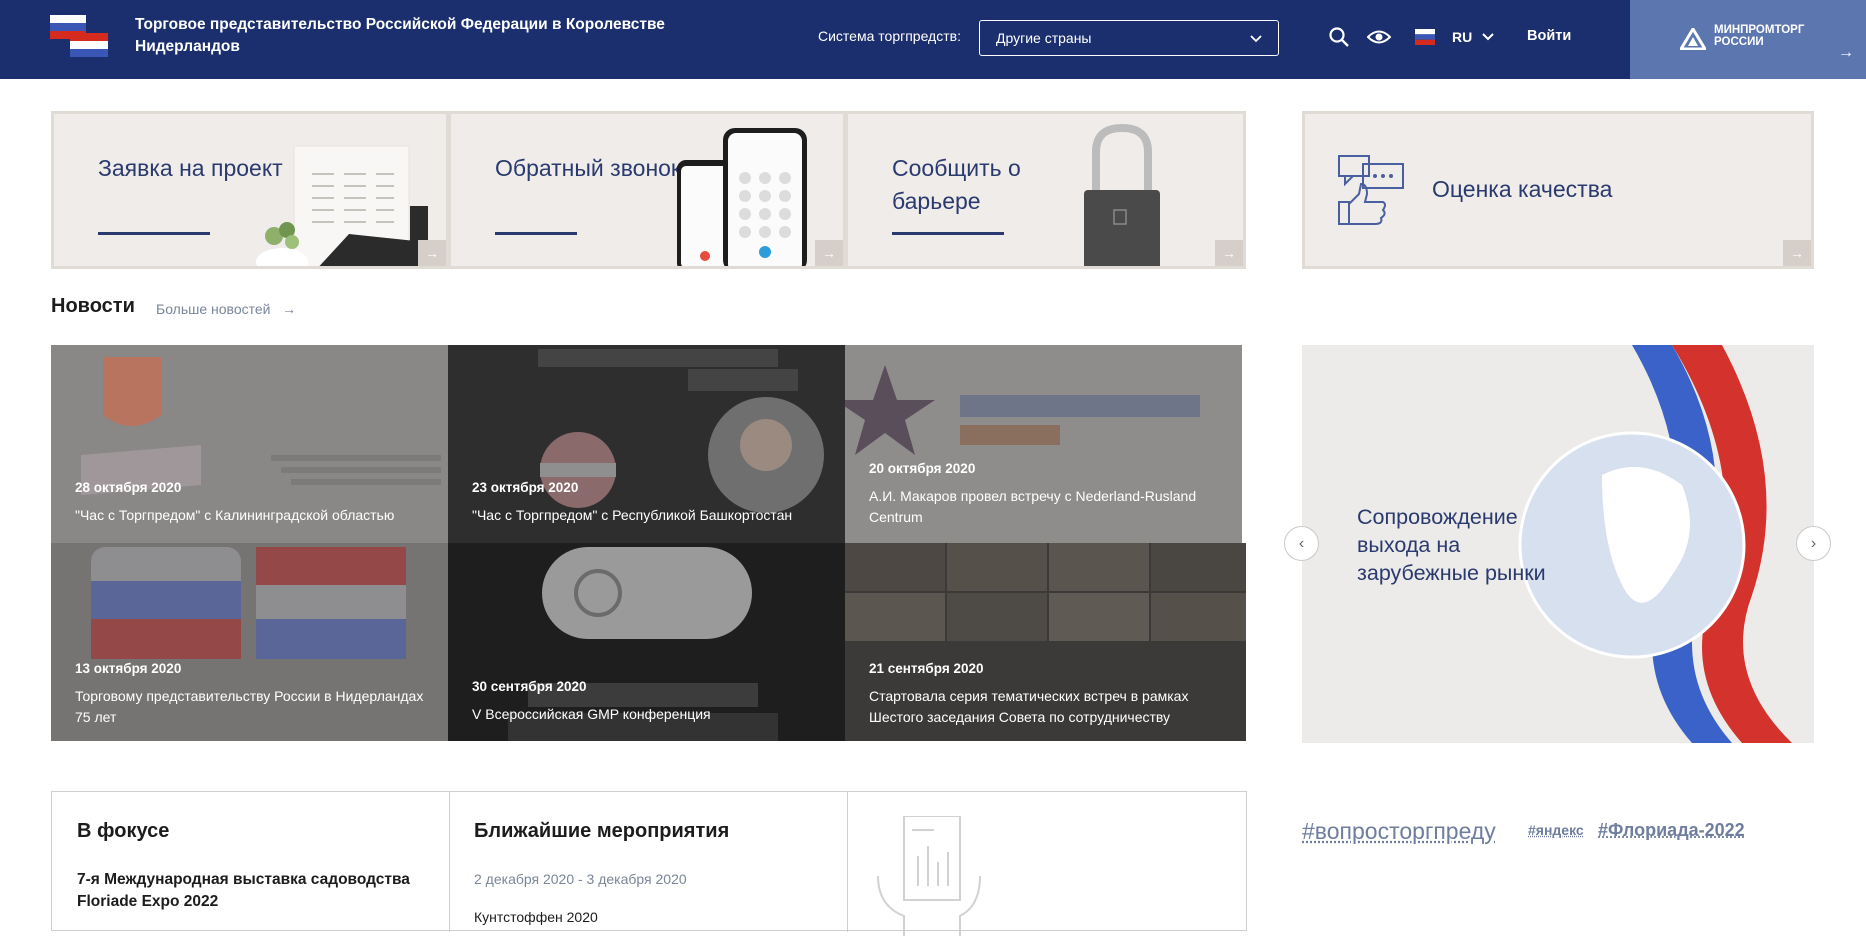 The height and width of the screenshot is (936, 1866). What do you see at coordinates (1549, 36) in the screenshot?
I see `login-link: Войти` at bounding box center [1549, 36].